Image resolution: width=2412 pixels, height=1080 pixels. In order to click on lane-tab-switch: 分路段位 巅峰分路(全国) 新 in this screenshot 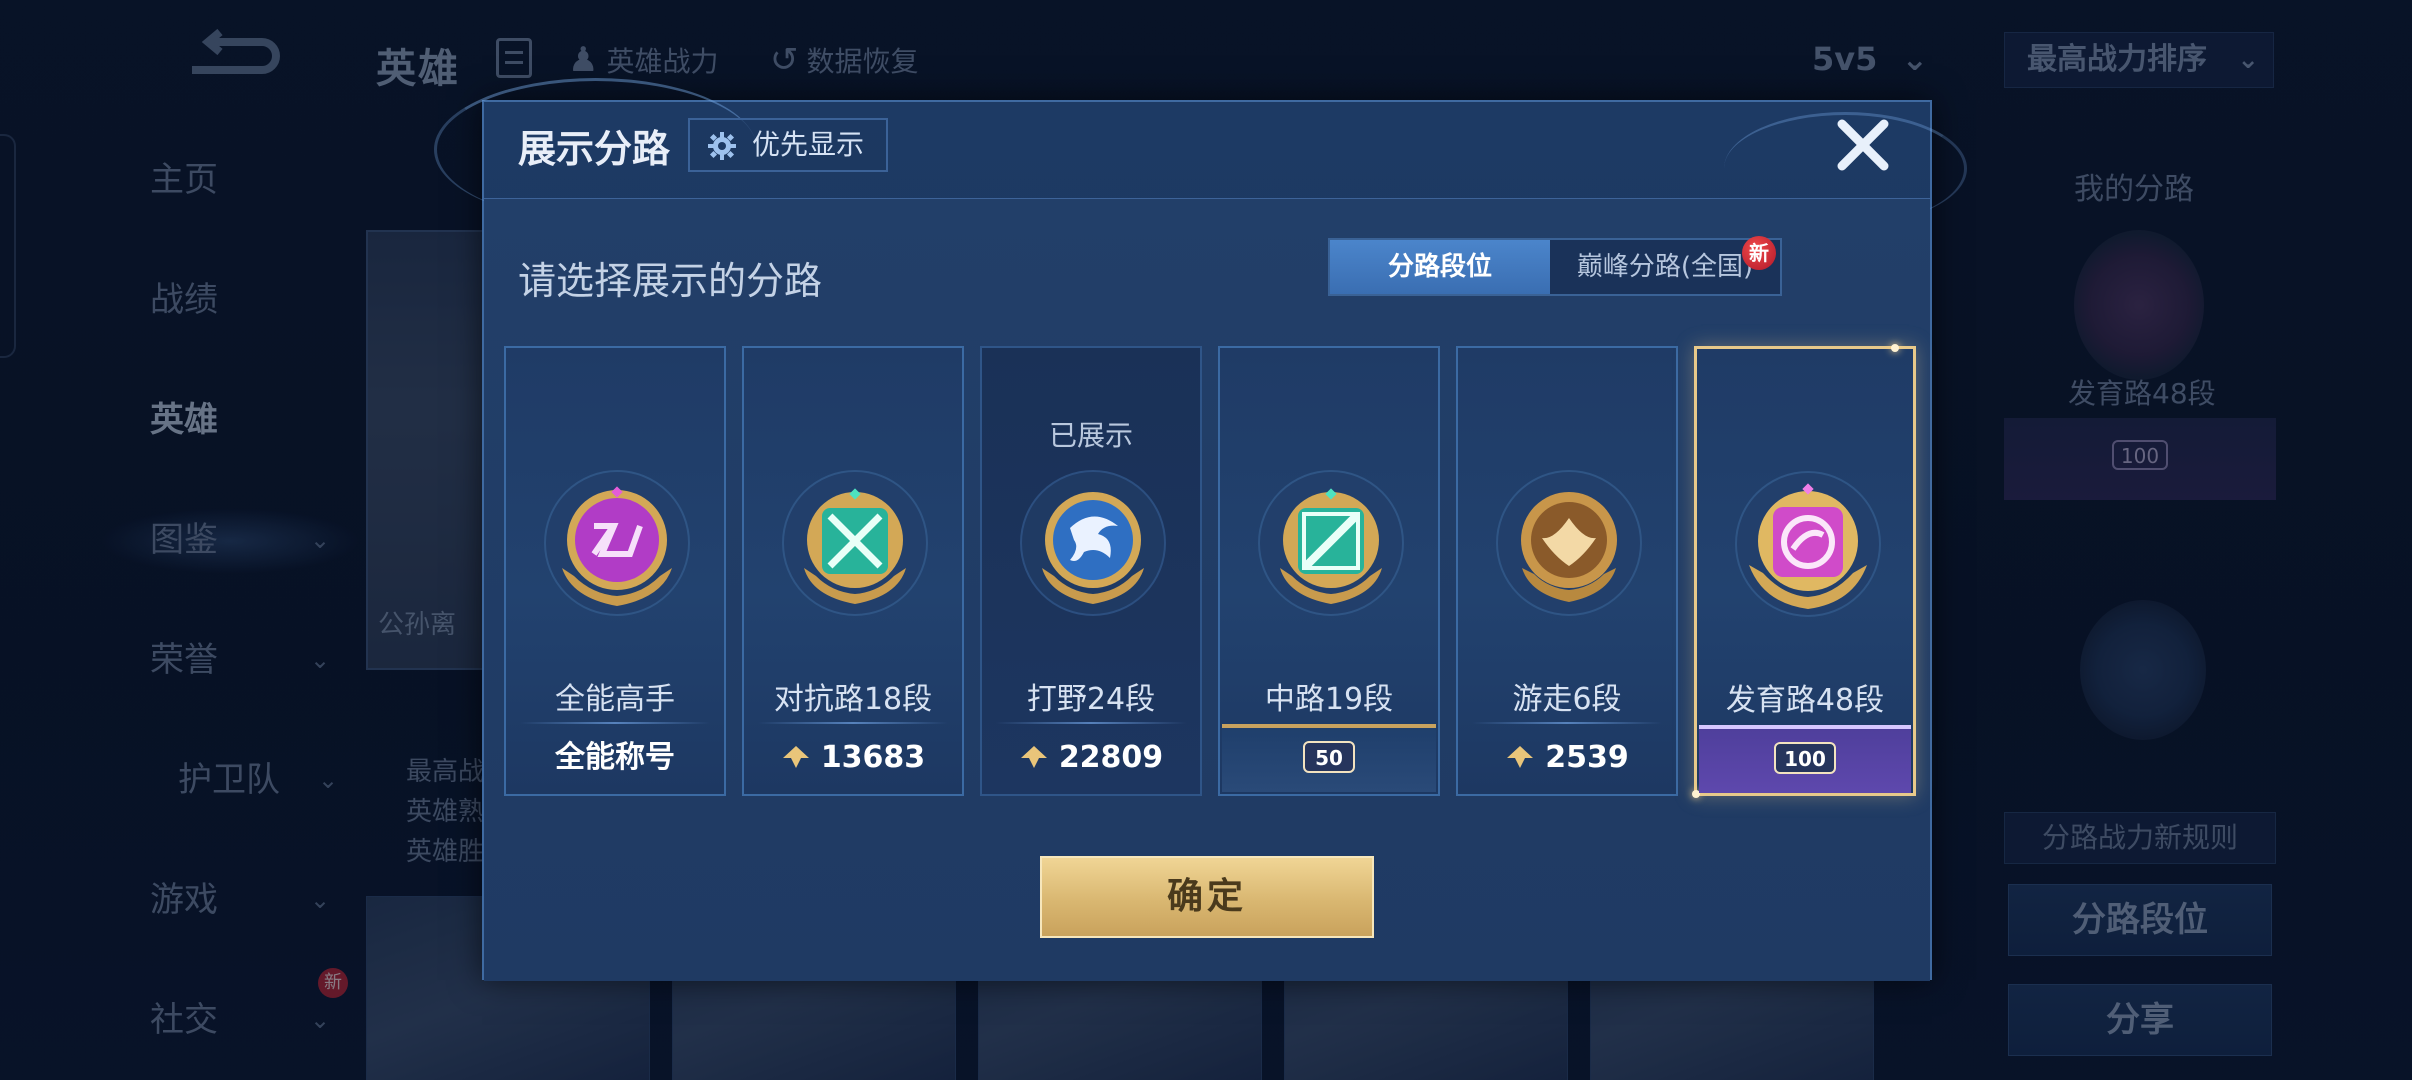, I will do `click(1555, 266)`.